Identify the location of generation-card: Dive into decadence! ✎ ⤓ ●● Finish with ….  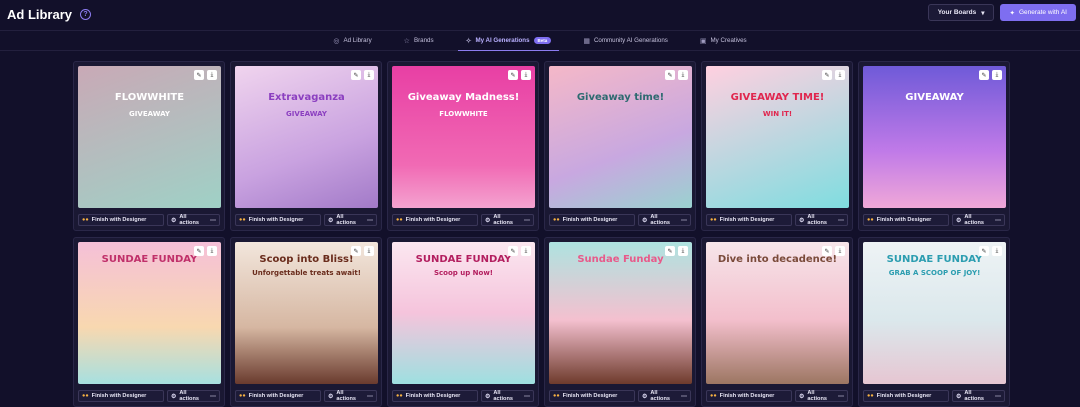
(777, 322).